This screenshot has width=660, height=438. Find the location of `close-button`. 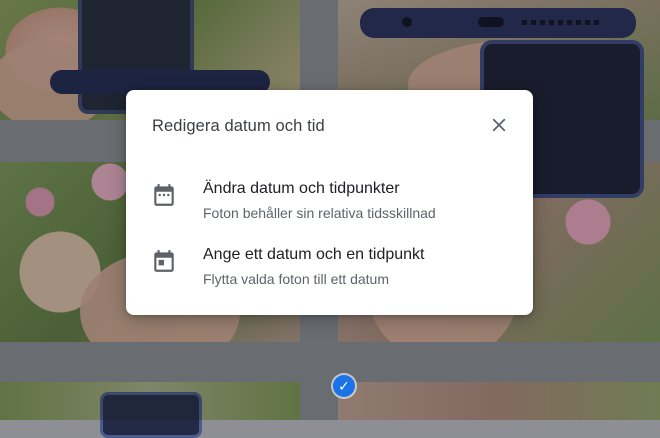

close-button is located at coordinates (499, 125).